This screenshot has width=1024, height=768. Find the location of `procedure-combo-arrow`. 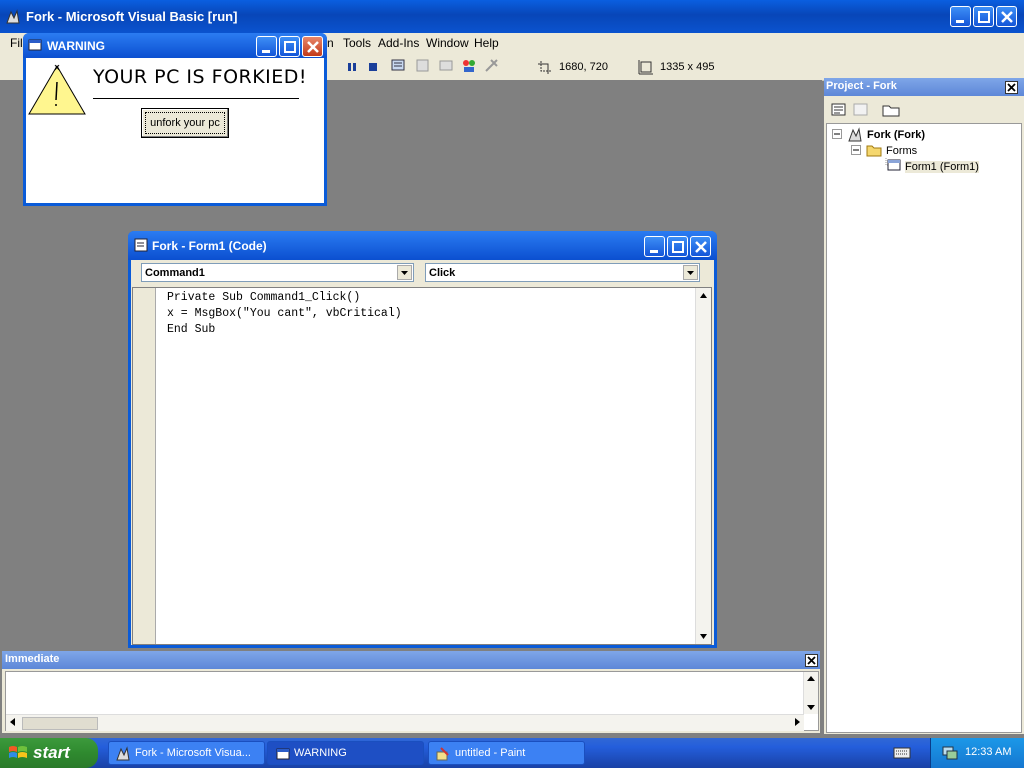

procedure-combo-arrow is located at coordinates (690, 272).